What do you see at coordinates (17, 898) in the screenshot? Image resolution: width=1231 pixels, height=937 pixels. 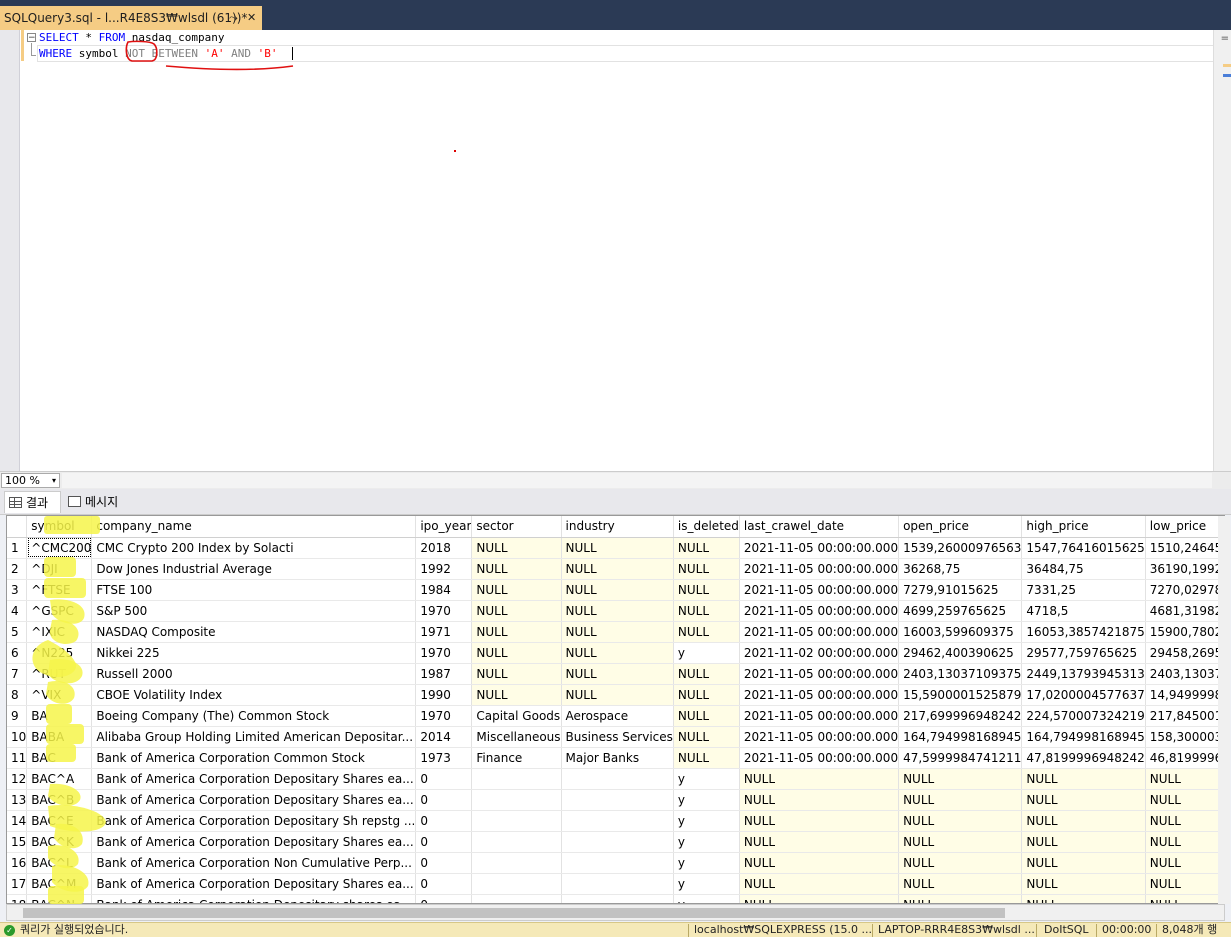 I see `row-number-cell: 18` at bounding box center [17, 898].